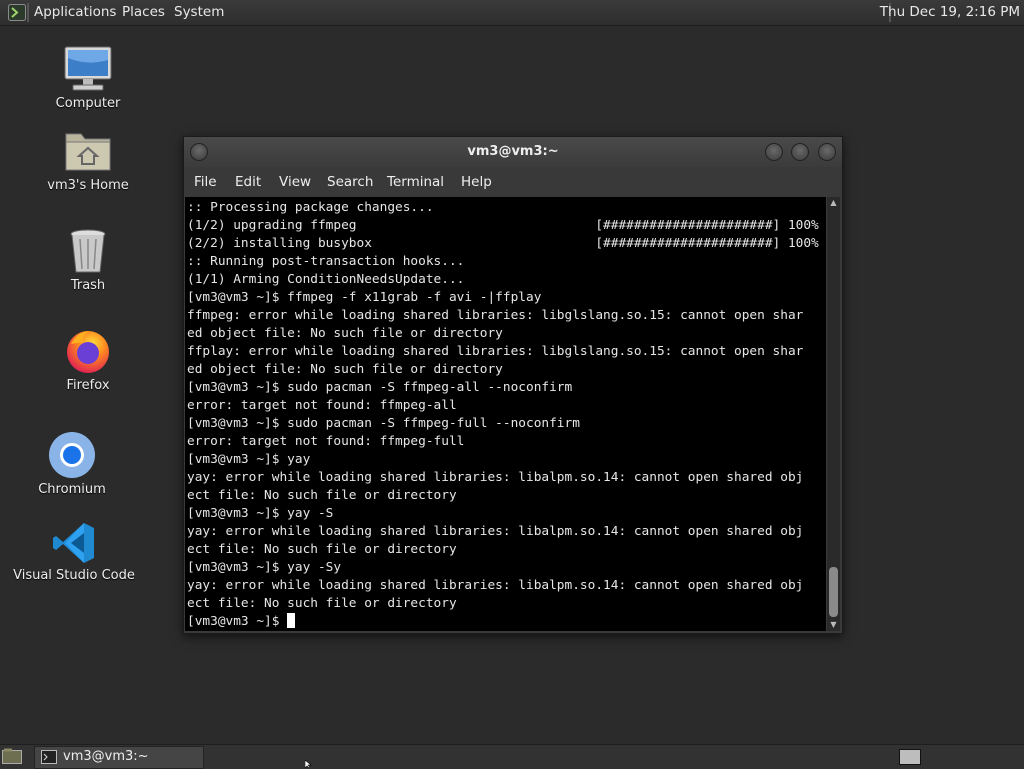  Describe the element at coordinates (350, 182) in the screenshot. I see `menu-search: Search` at that location.